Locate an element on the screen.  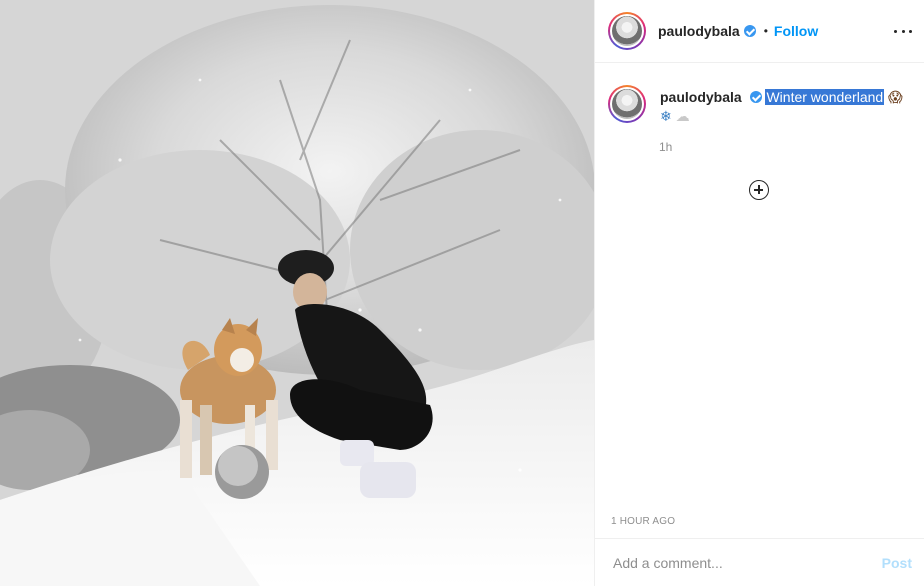
caption-row: paulodybala Winter wonderland 😱 ❄ ☁ is located at coordinates (759, 94).